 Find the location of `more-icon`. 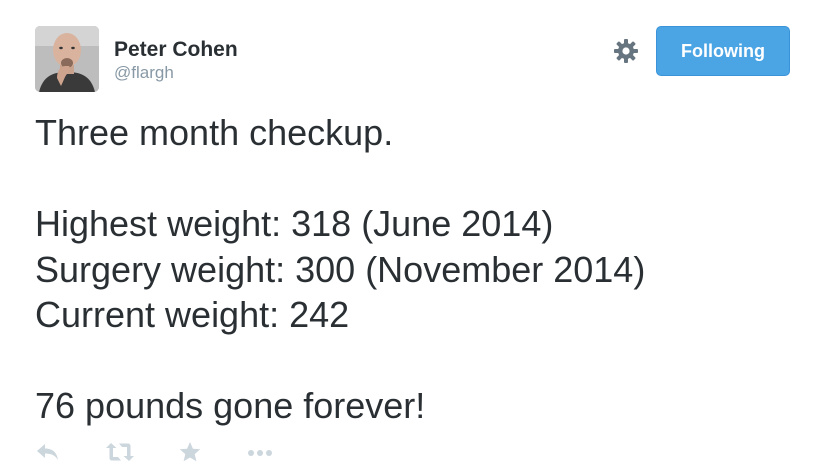

more-icon is located at coordinates (260, 452).